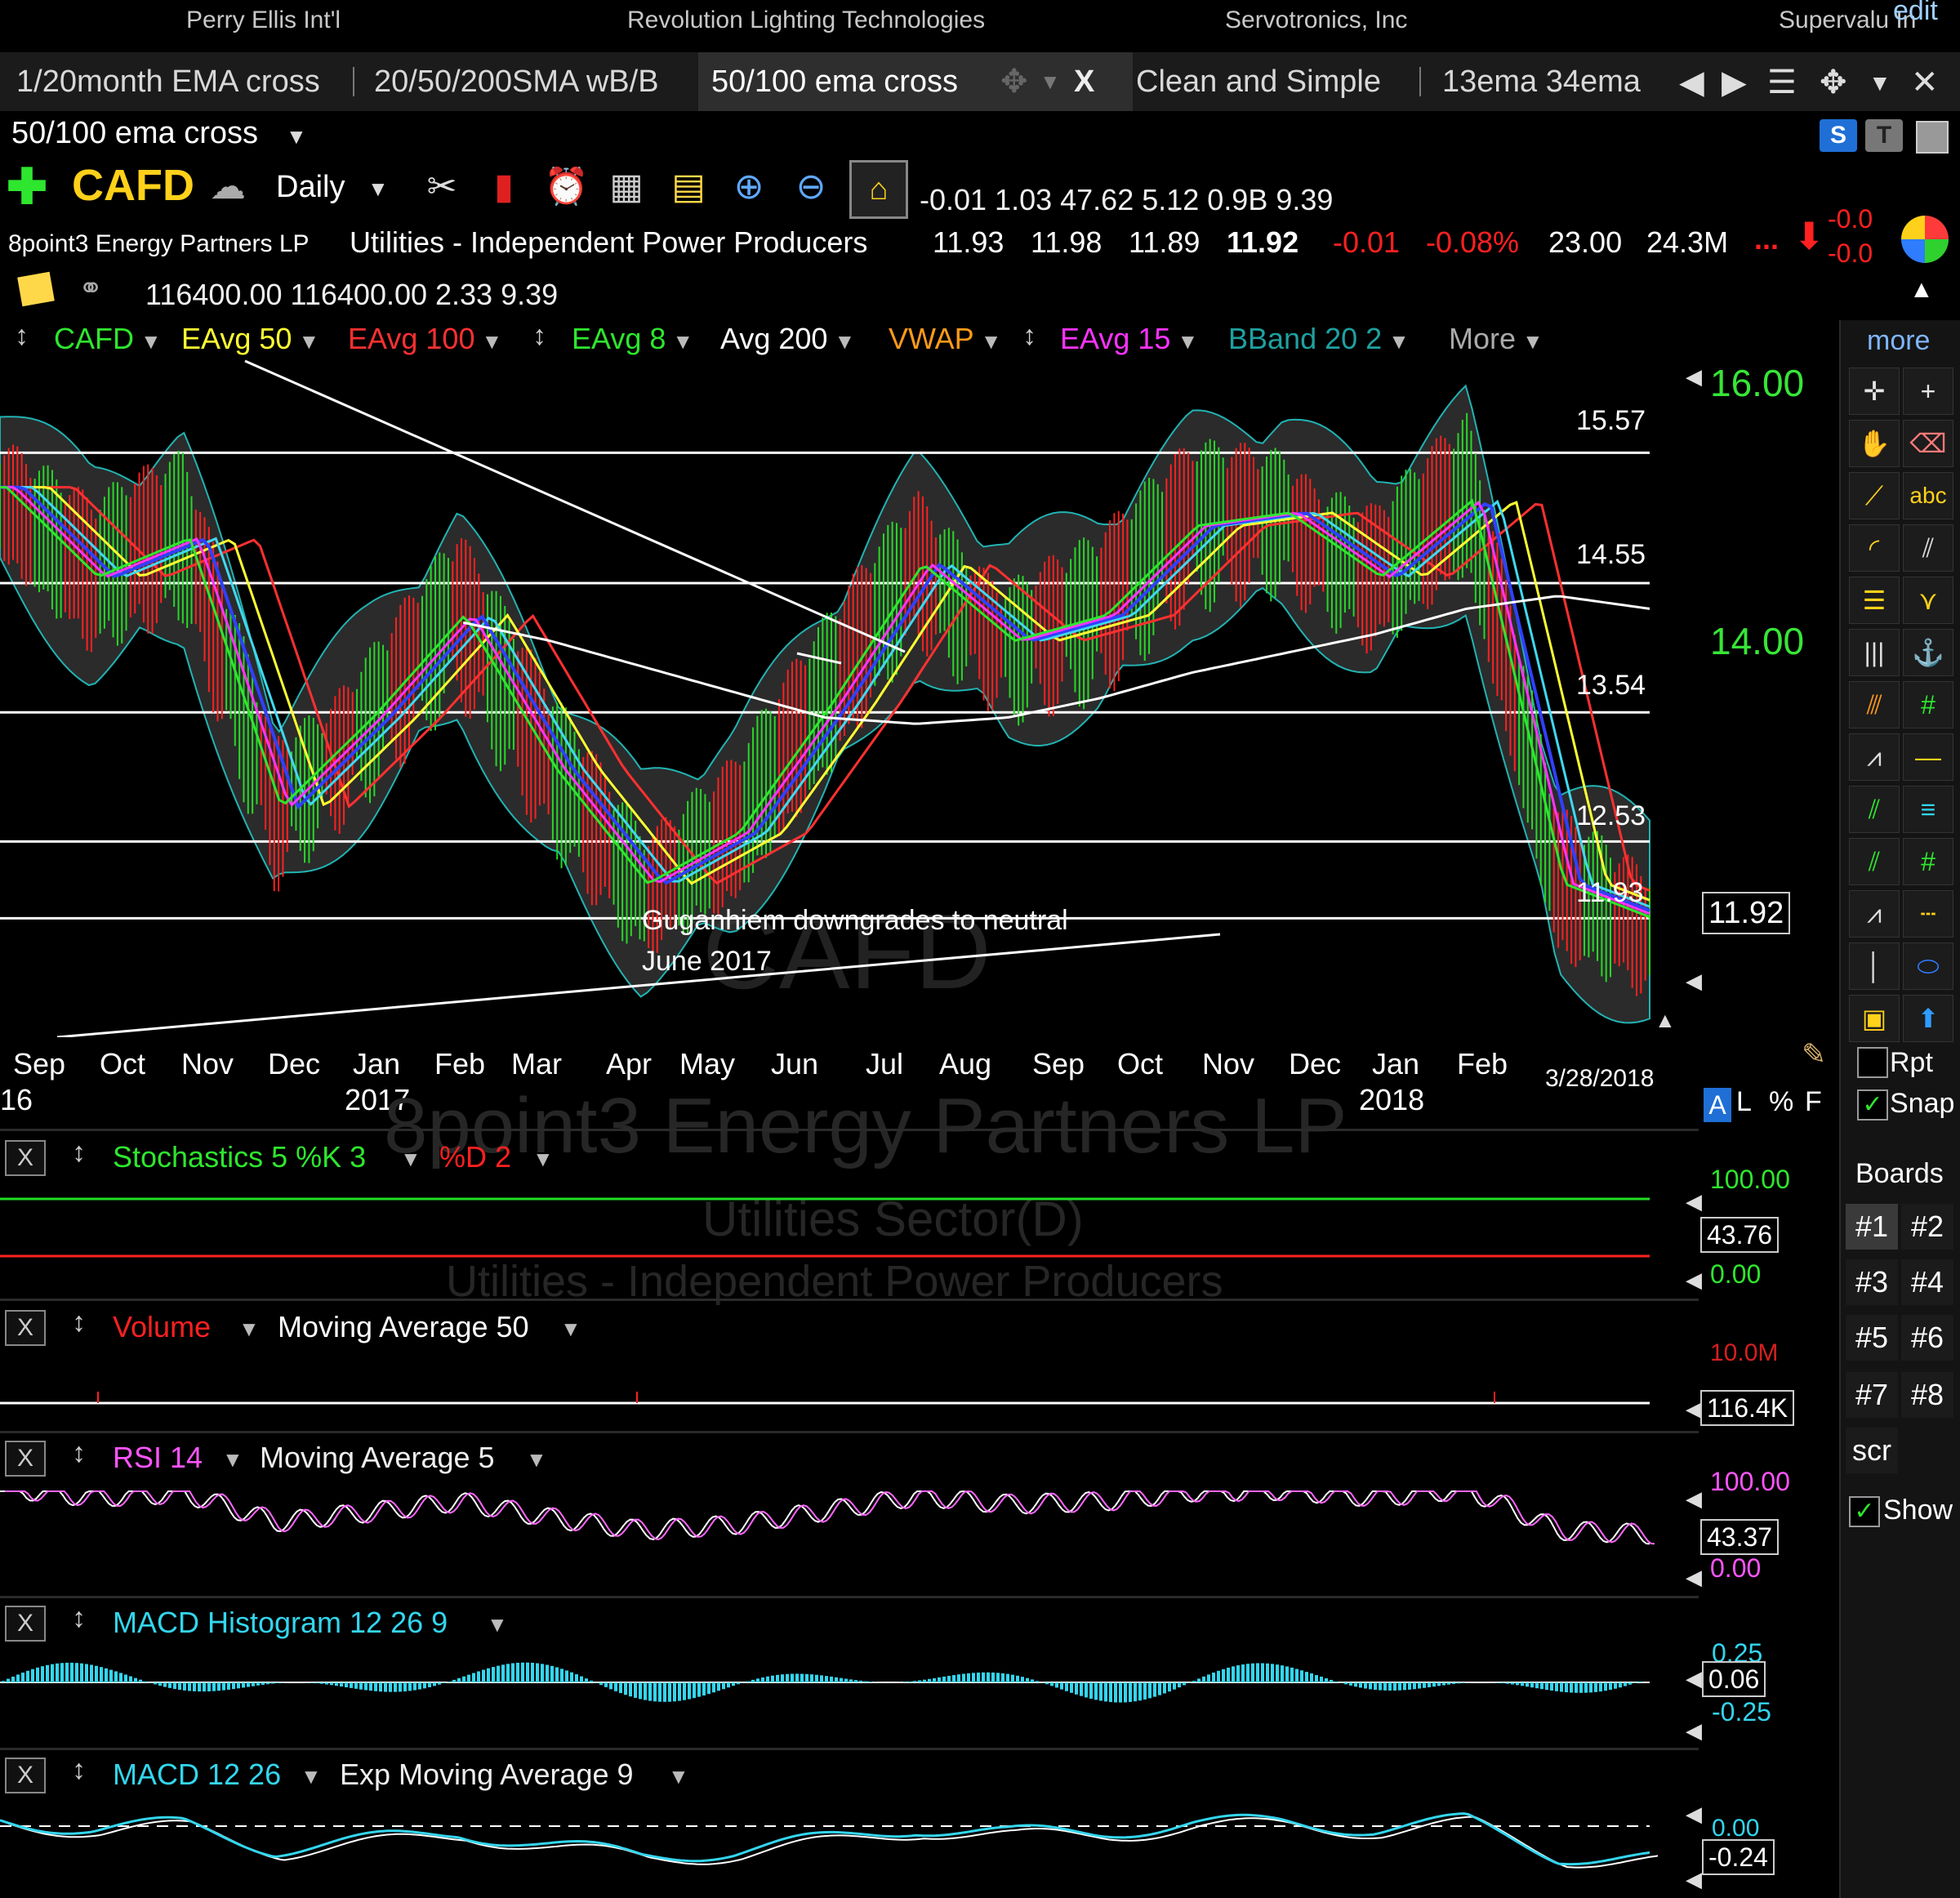 The height and width of the screenshot is (1898, 1960). Describe the element at coordinates (1927, 1338) in the screenshot. I see `board-6: #6` at that location.